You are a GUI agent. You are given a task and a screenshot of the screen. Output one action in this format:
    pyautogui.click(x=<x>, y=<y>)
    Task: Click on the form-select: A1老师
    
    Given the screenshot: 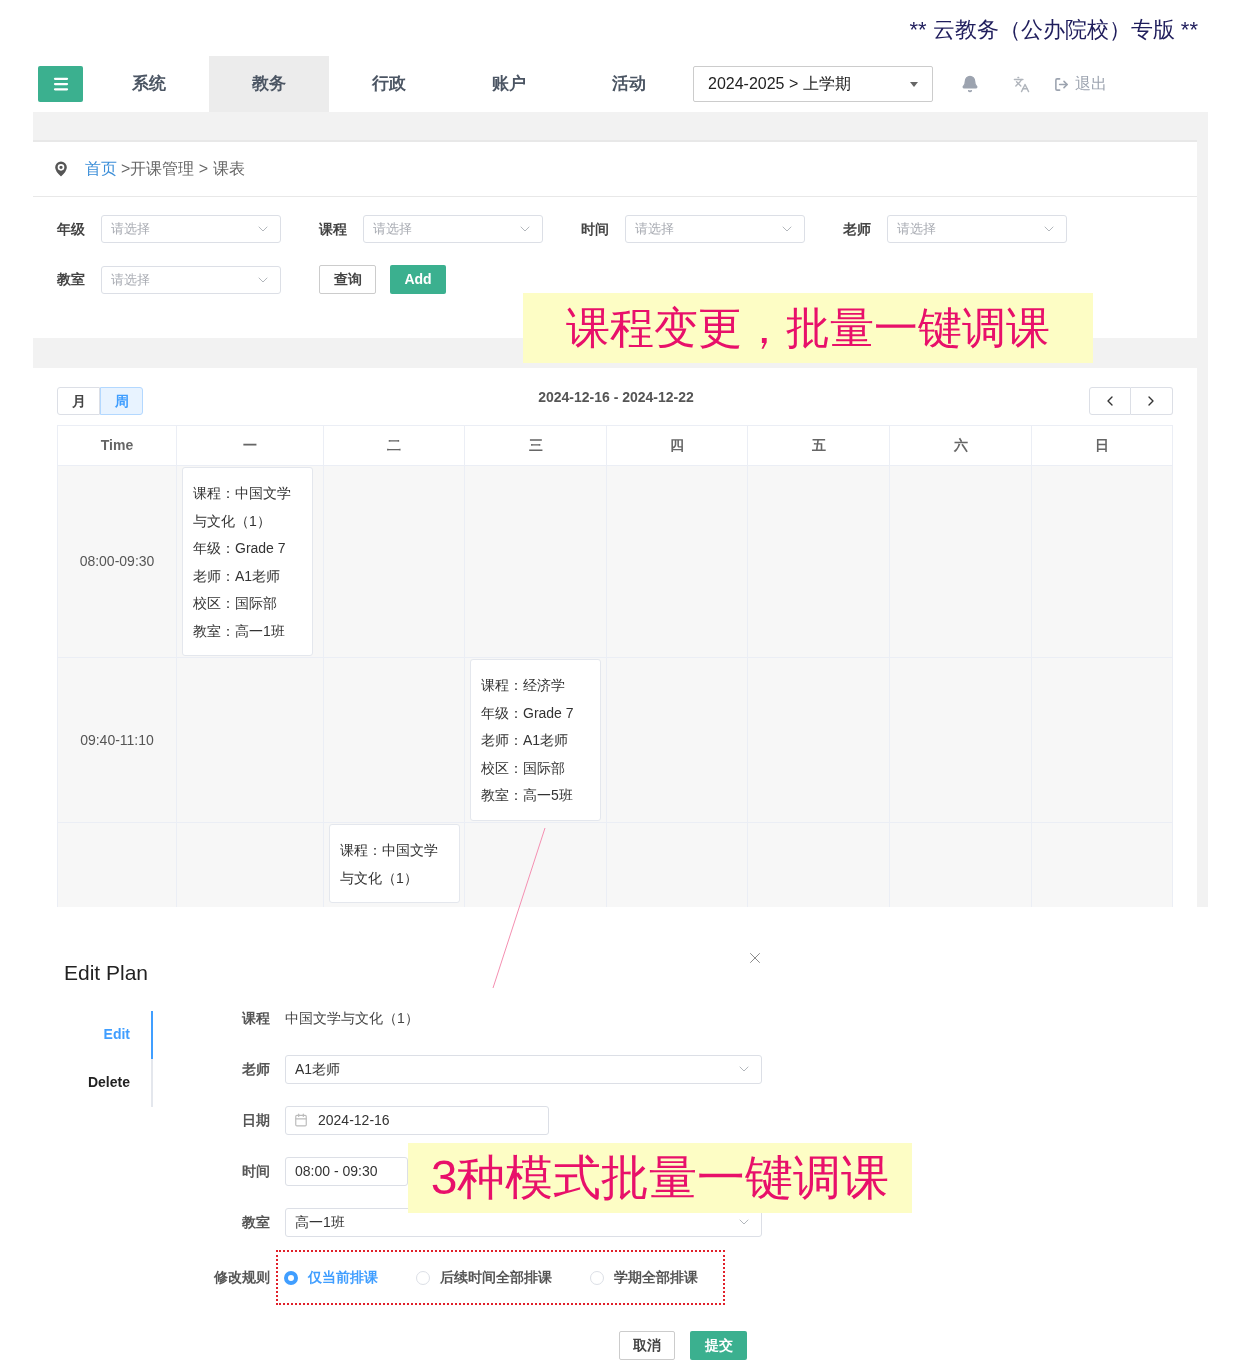 What is the action you would take?
    pyautogui.click(x=523, y=1069)
    